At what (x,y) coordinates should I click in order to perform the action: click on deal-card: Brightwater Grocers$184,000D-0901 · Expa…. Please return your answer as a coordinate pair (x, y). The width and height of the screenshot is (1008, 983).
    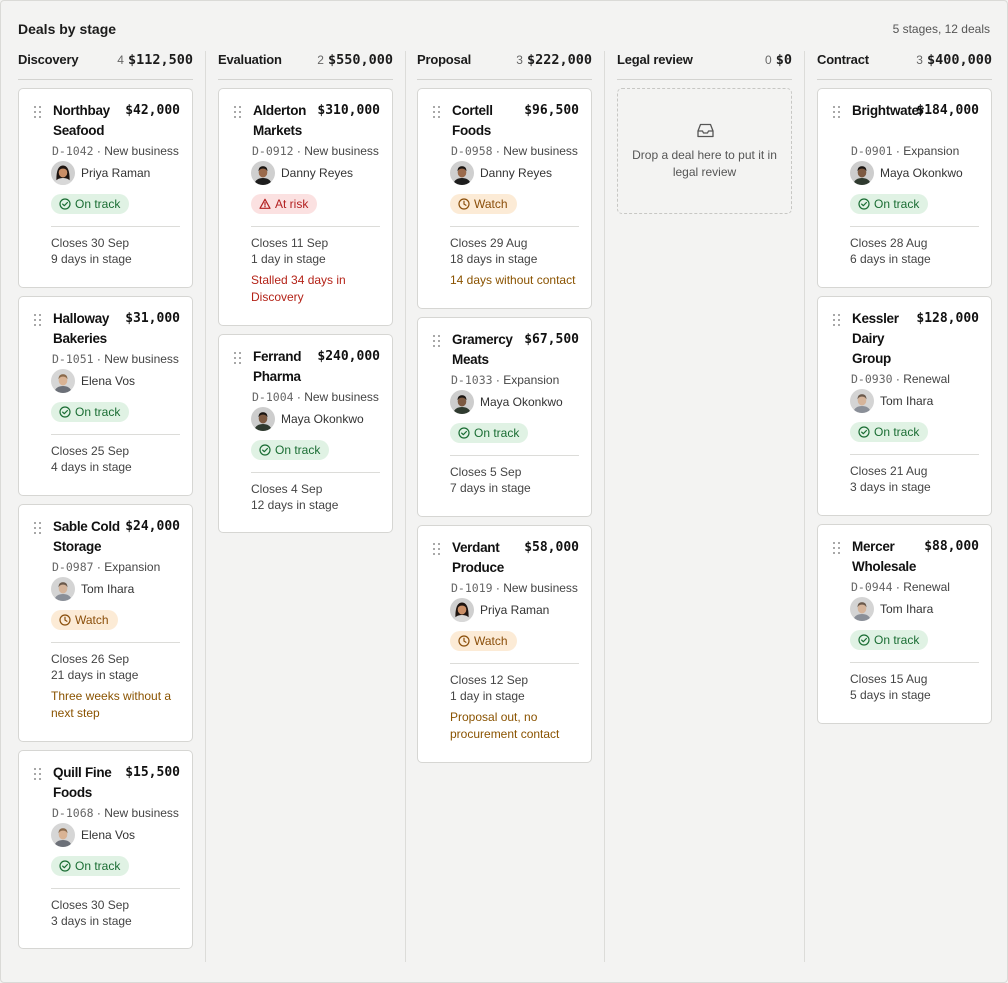
    Looking at the image, I should click on (904, 188).